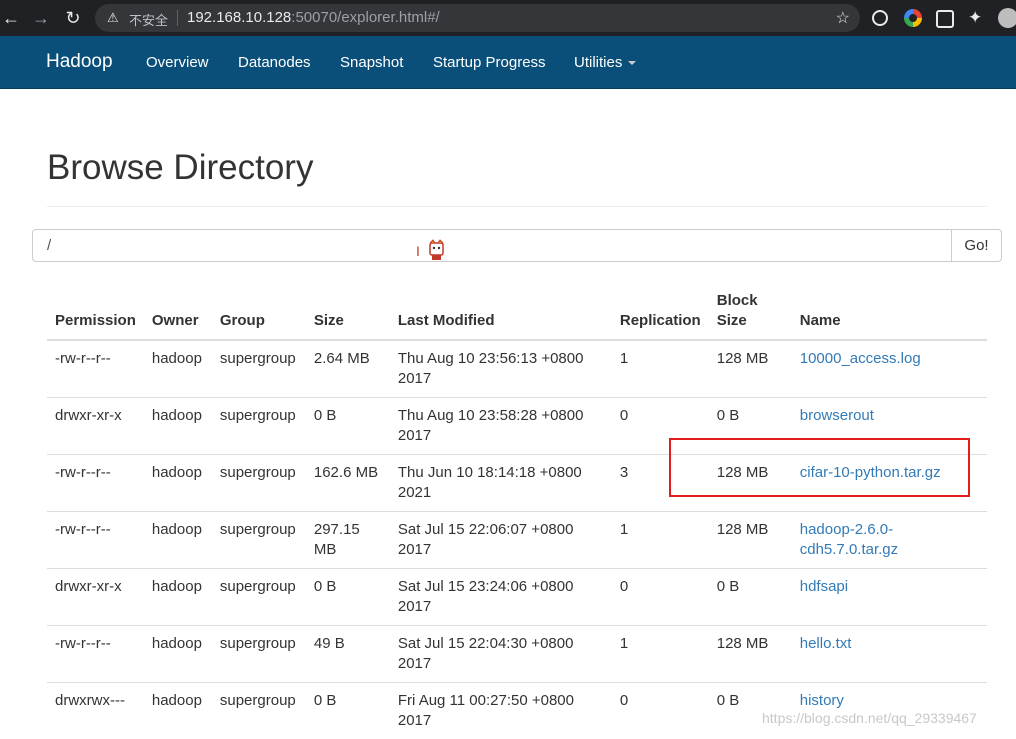 The width and height of the screenshot is (1016, 739). I want to click on cell-last-modified: Sat Jul 15 22:06:07 +0800 2017, so click(501, 540).